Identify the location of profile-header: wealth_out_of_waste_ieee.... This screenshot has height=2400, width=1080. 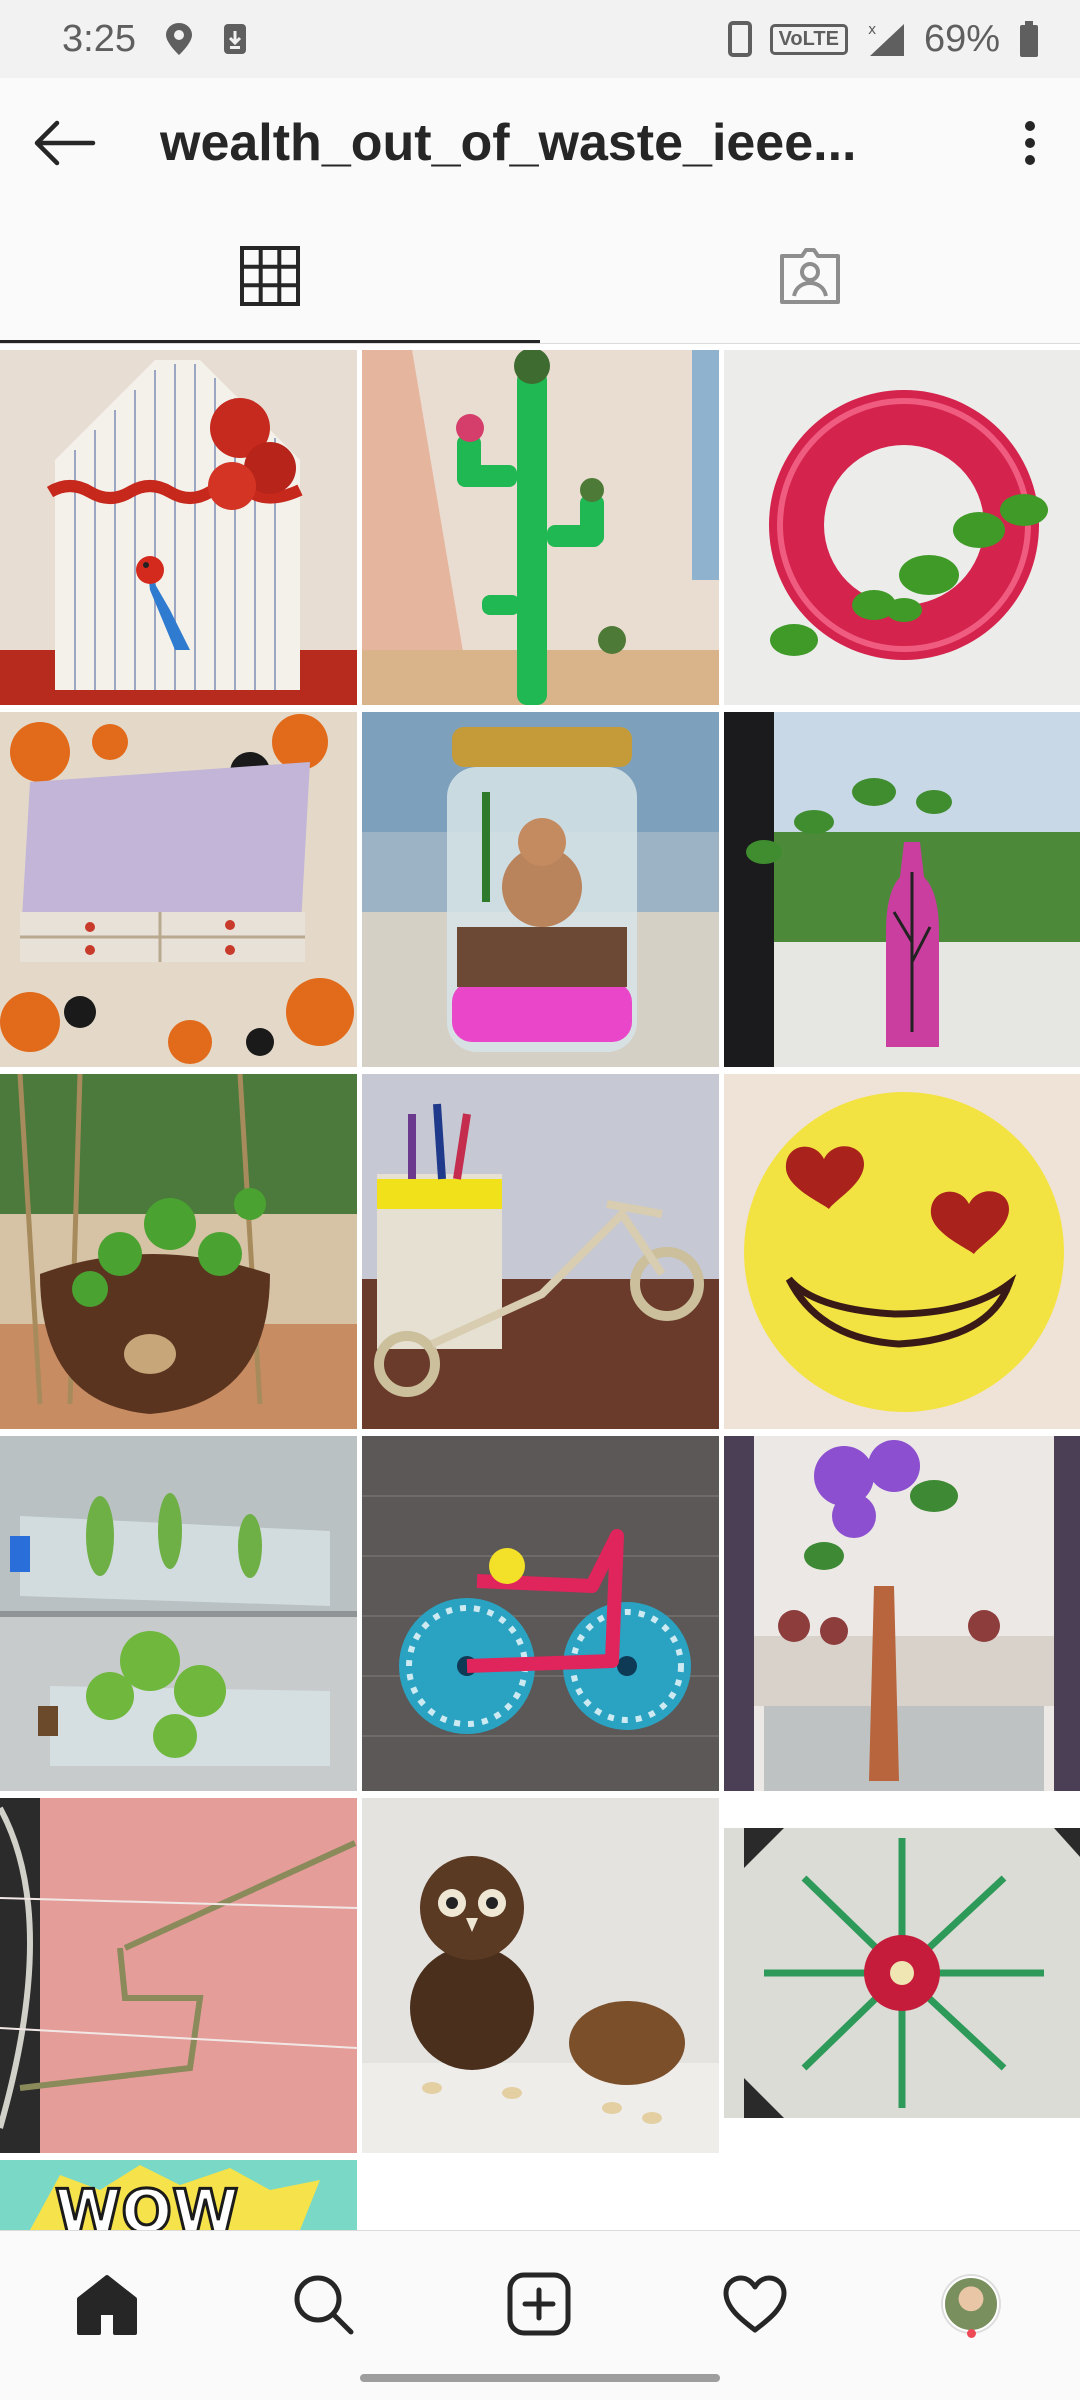
(540, 143).